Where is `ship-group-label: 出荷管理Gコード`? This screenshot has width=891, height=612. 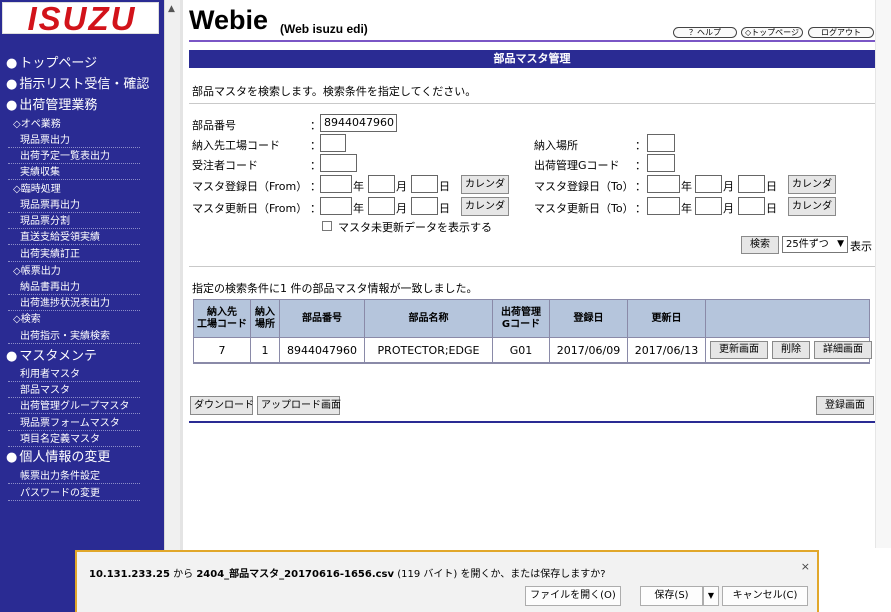 ship-group-label: 出荷管理Gコード is located at coordinates (577, 165).